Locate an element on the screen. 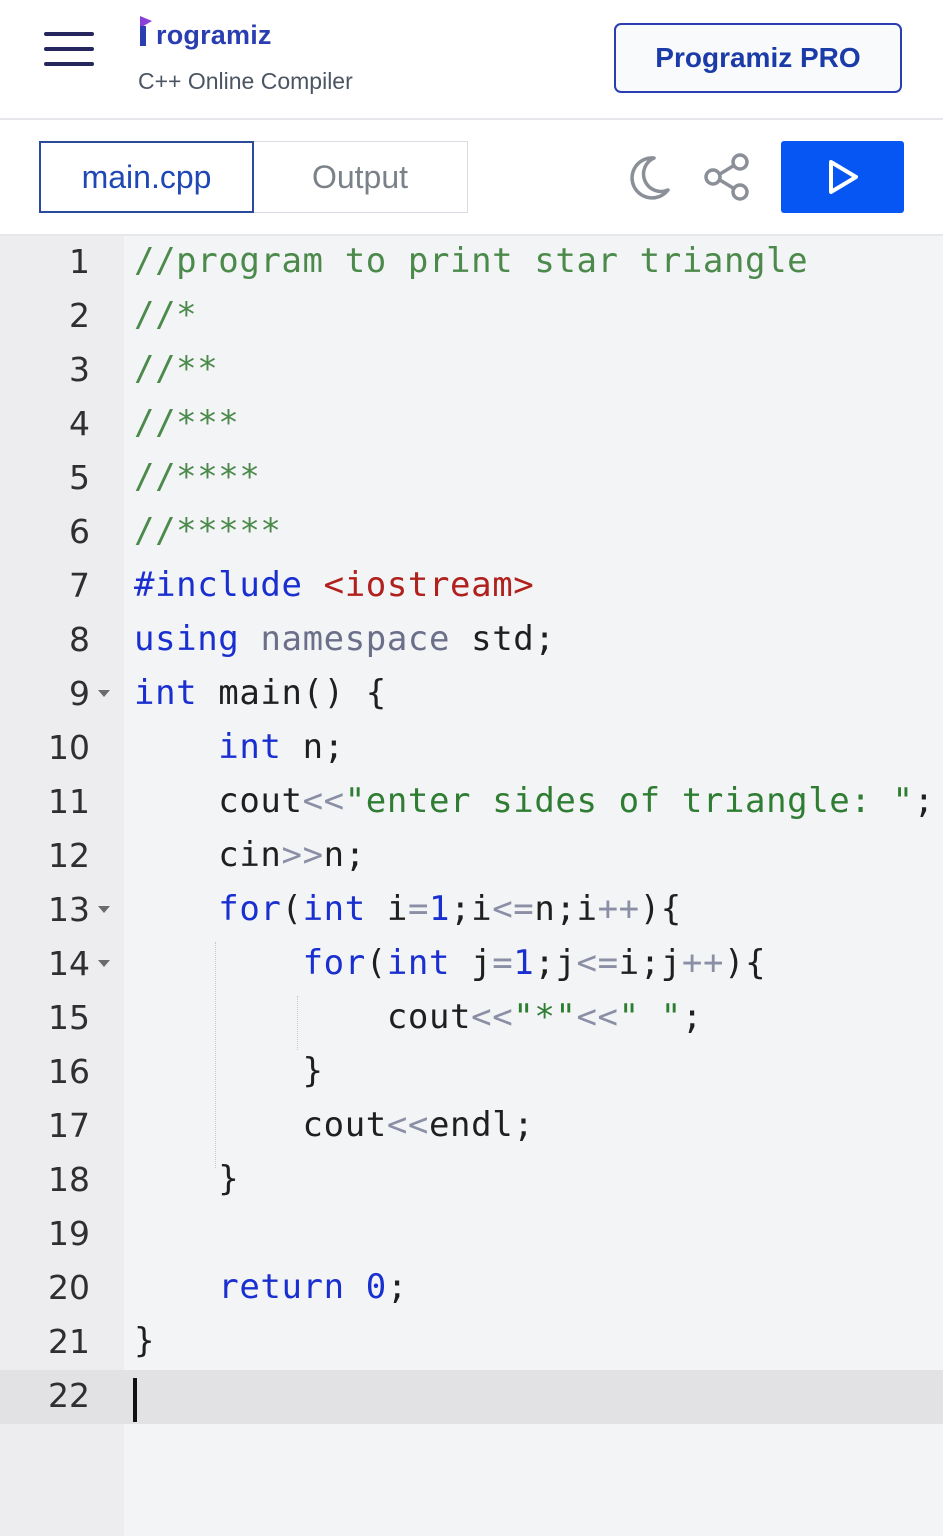 The image size is (943, 1536). code-line: 3 //** is located at coordinates (471, 371).